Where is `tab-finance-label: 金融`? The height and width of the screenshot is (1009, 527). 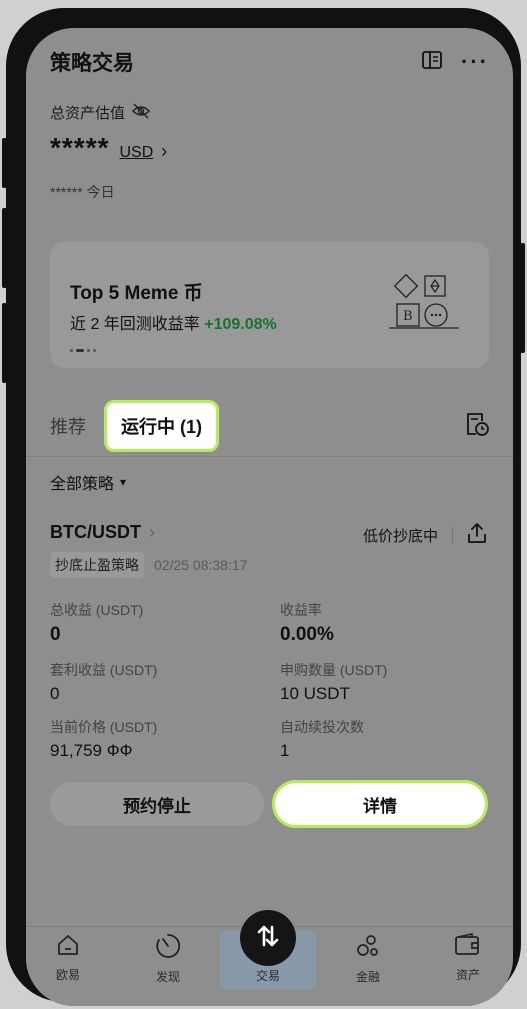 tab-finance-label: 金融 is located at coordinates (367, 977).